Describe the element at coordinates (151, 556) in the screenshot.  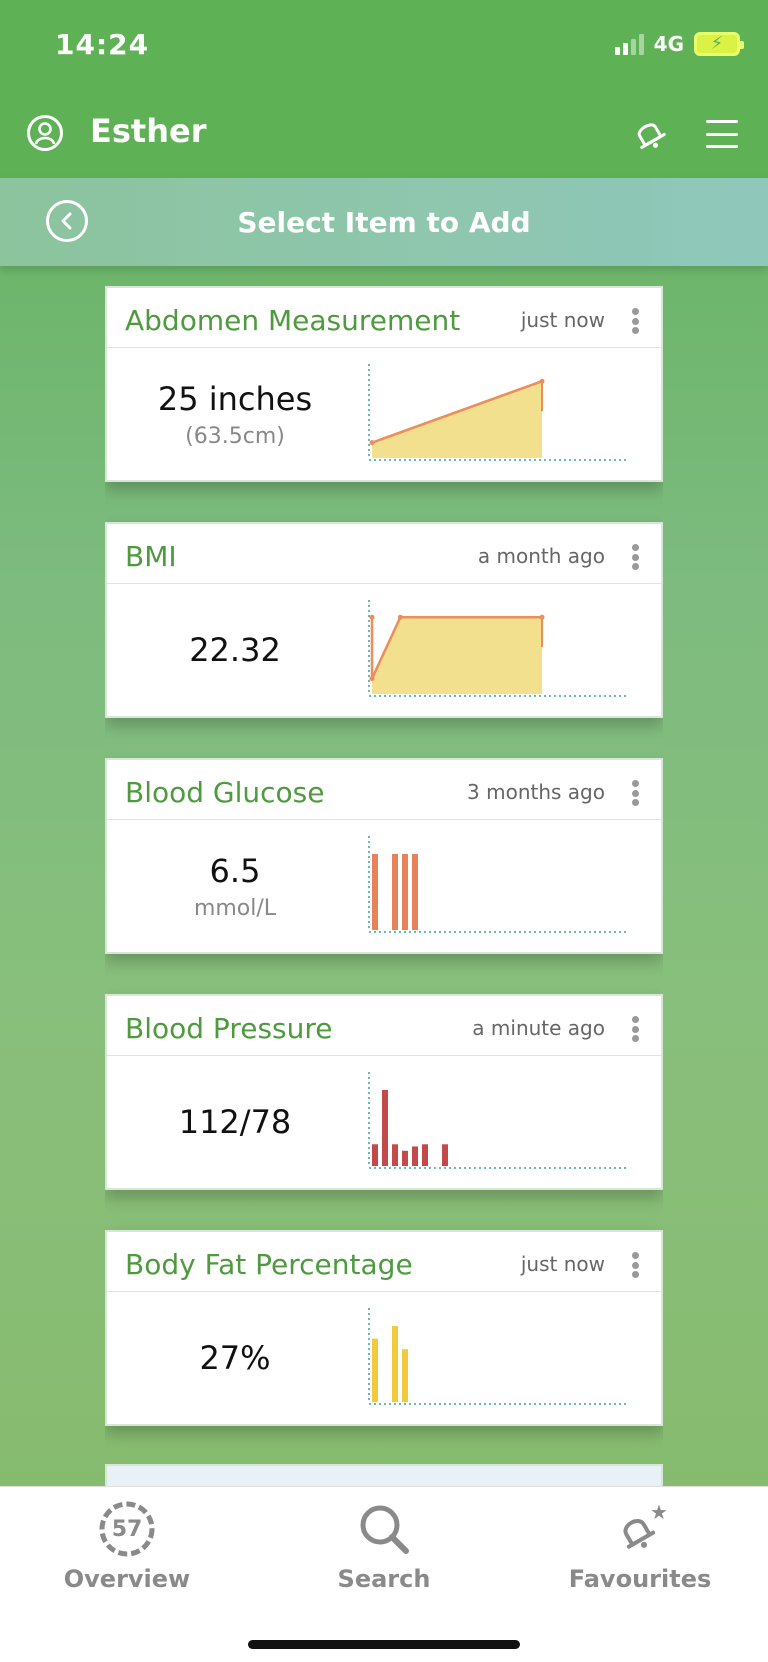
I see `card-title: BMI` at that location.